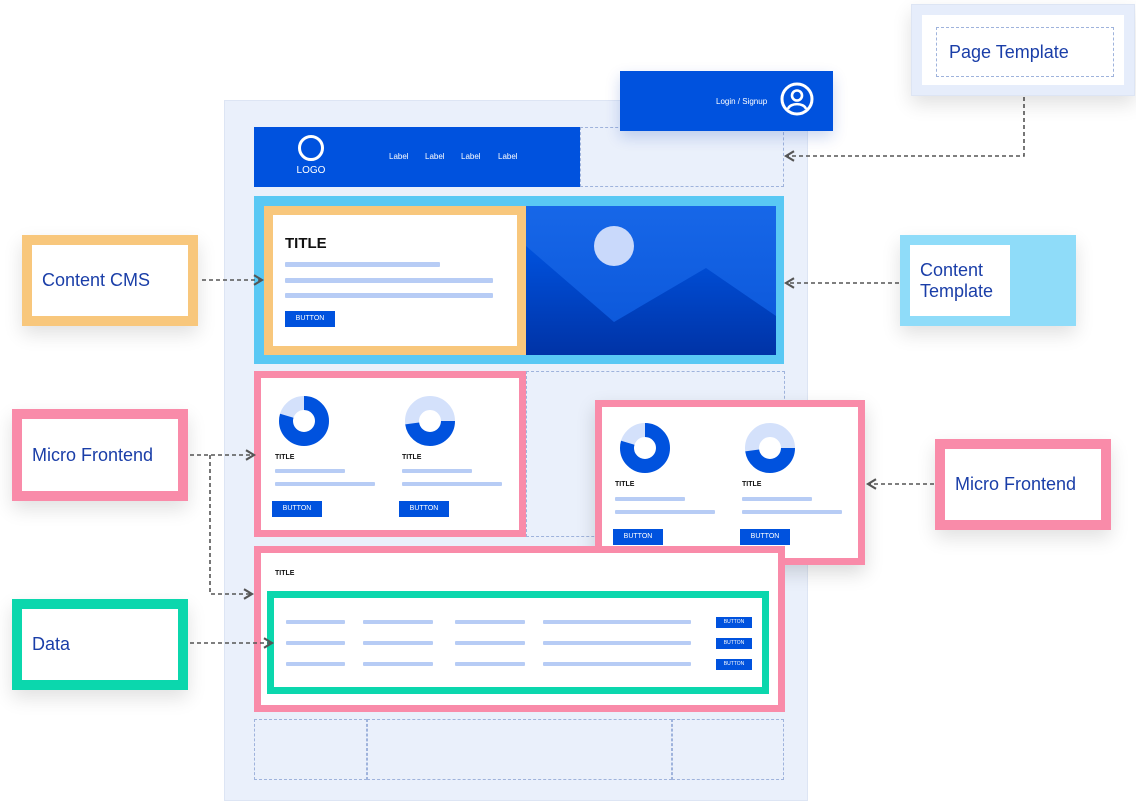  I want to click on callout-micro-frontend-right: Micro Frontend, so click(1023, 484).